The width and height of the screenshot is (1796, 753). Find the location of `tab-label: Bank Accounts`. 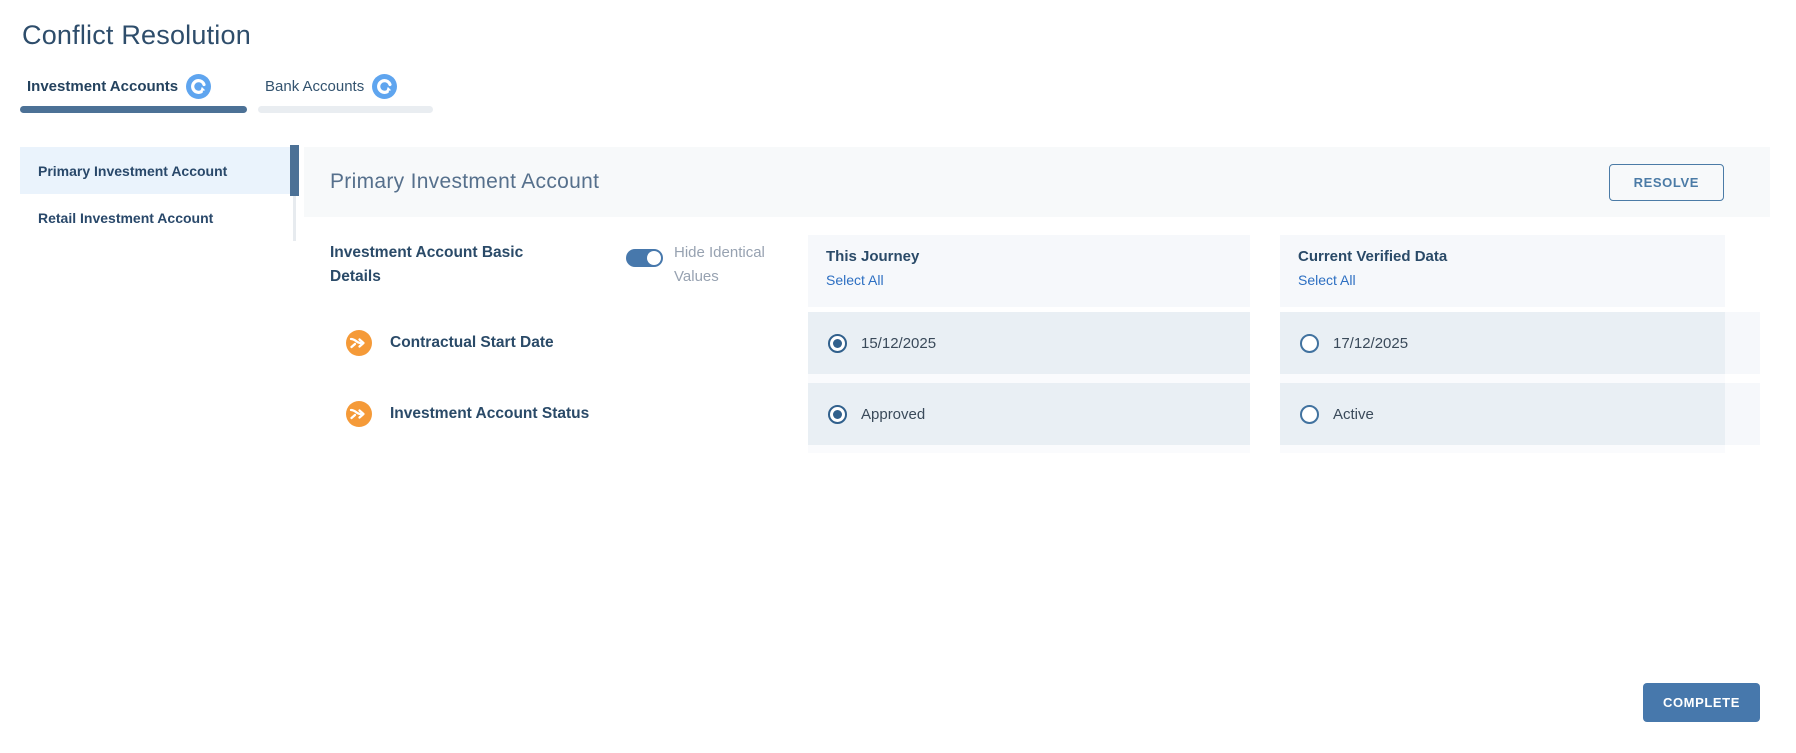

tab-label: Bank Accounts is located at coordinates (315, 86).